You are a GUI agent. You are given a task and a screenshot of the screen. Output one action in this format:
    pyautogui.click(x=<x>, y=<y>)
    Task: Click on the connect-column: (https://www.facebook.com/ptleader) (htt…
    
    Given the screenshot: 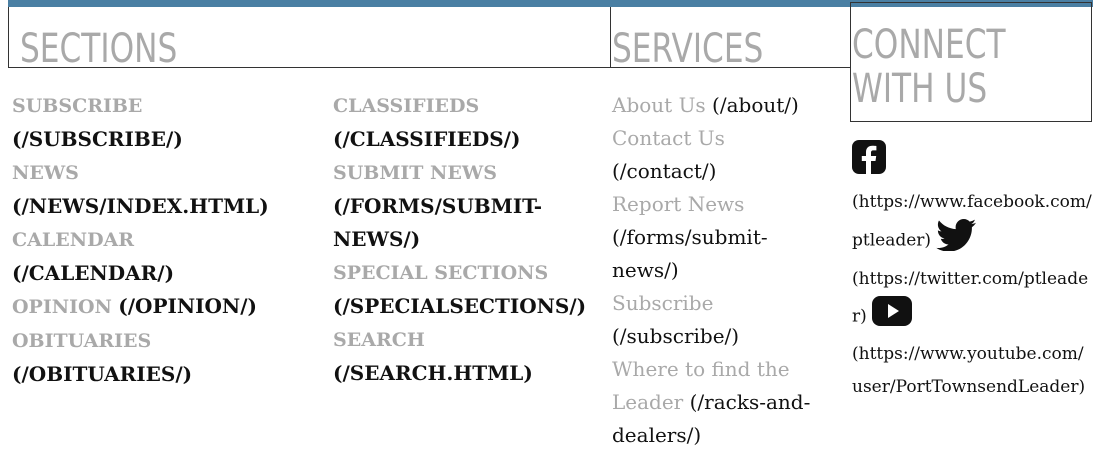 What is the action you would take?
    pyautogui.click(x=972, y=272)
    